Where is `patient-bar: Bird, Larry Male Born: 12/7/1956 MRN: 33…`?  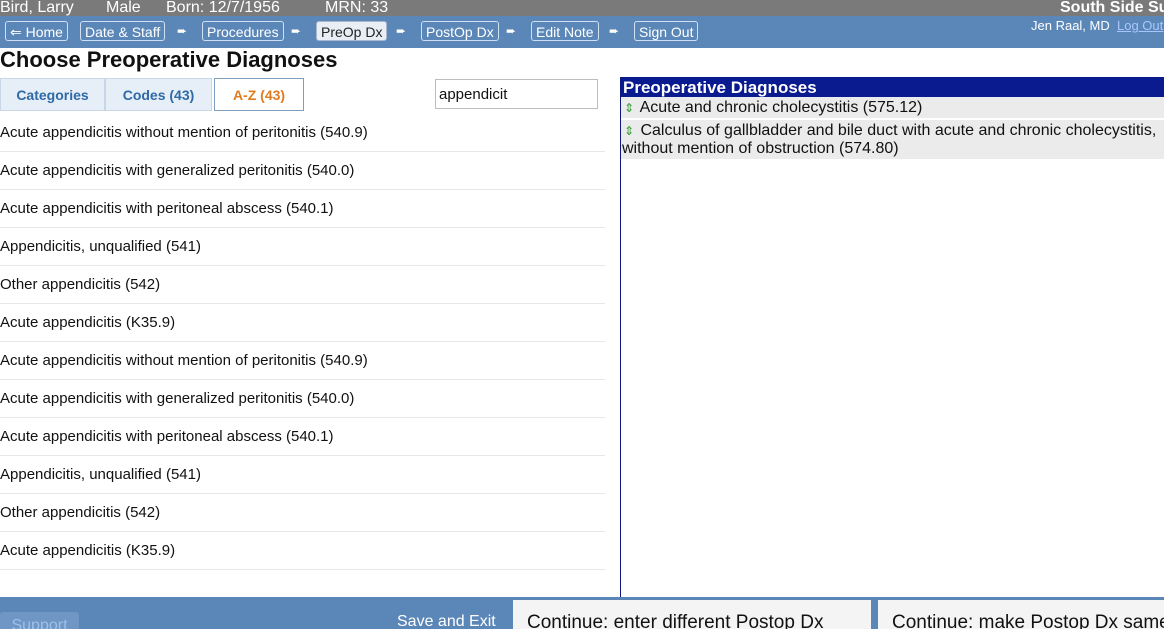
patient-bar: Bird, Larry Male Born: 12/7/1956 MRN: 33… is located at coordinates (582, 8).